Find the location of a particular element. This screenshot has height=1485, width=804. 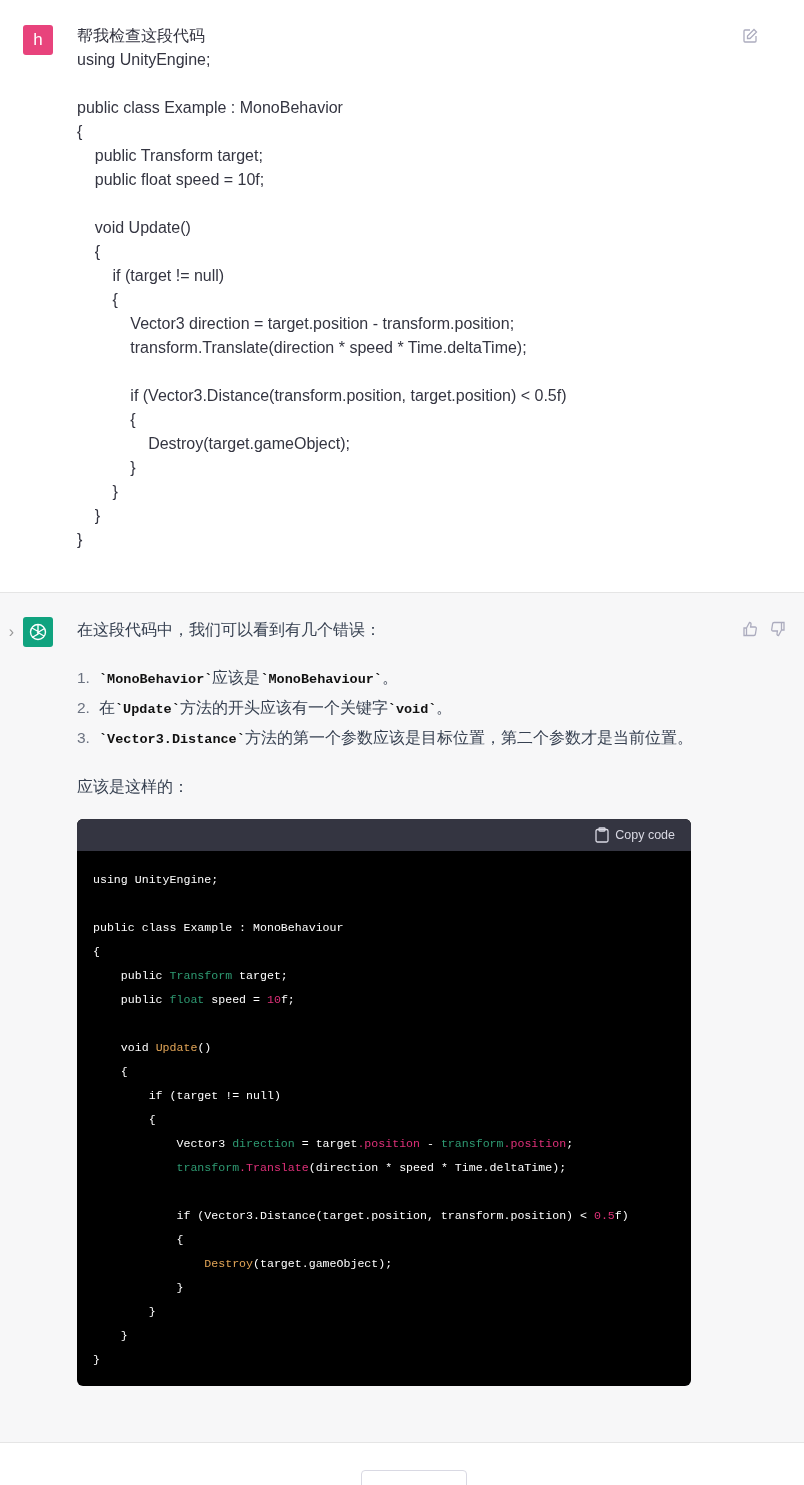

assistant-avatar is located at coordinates (38, 632).